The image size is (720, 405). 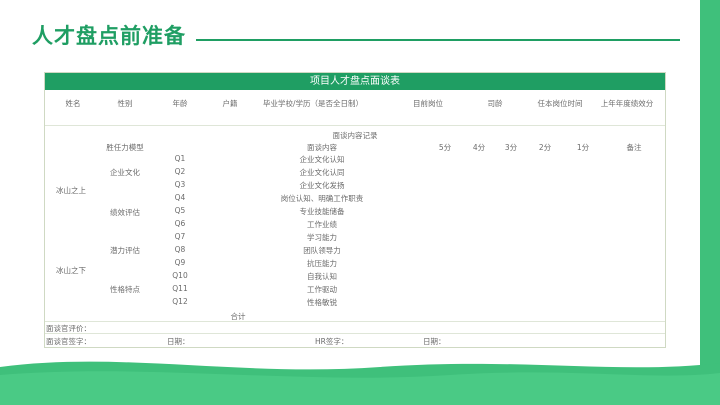 What do you see at coordinates (125, 289) in the screenshot?
I see `category-personality: 性格特点` at bounding box center [125, 289].